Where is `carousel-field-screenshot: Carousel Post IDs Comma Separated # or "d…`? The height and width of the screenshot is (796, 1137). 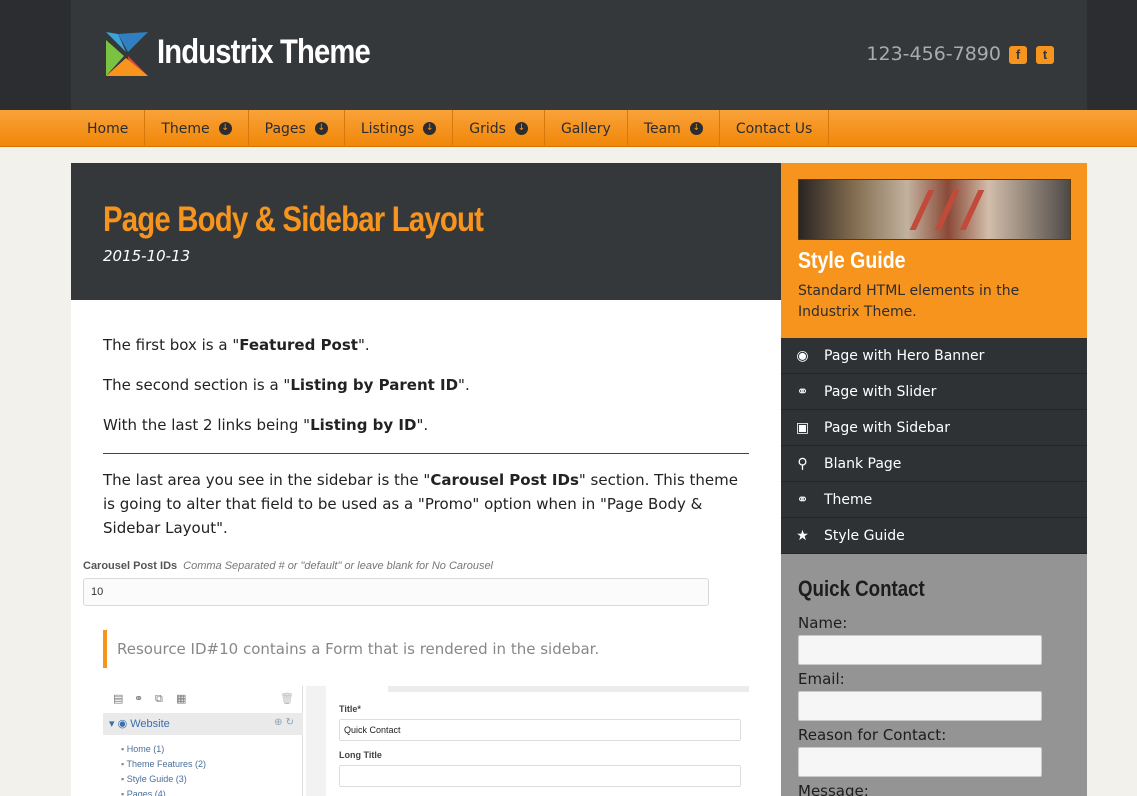
carousel-field-screenshot: Carousel Post IDs Comma Separated # or "d… is located at coordinates (398, 583).